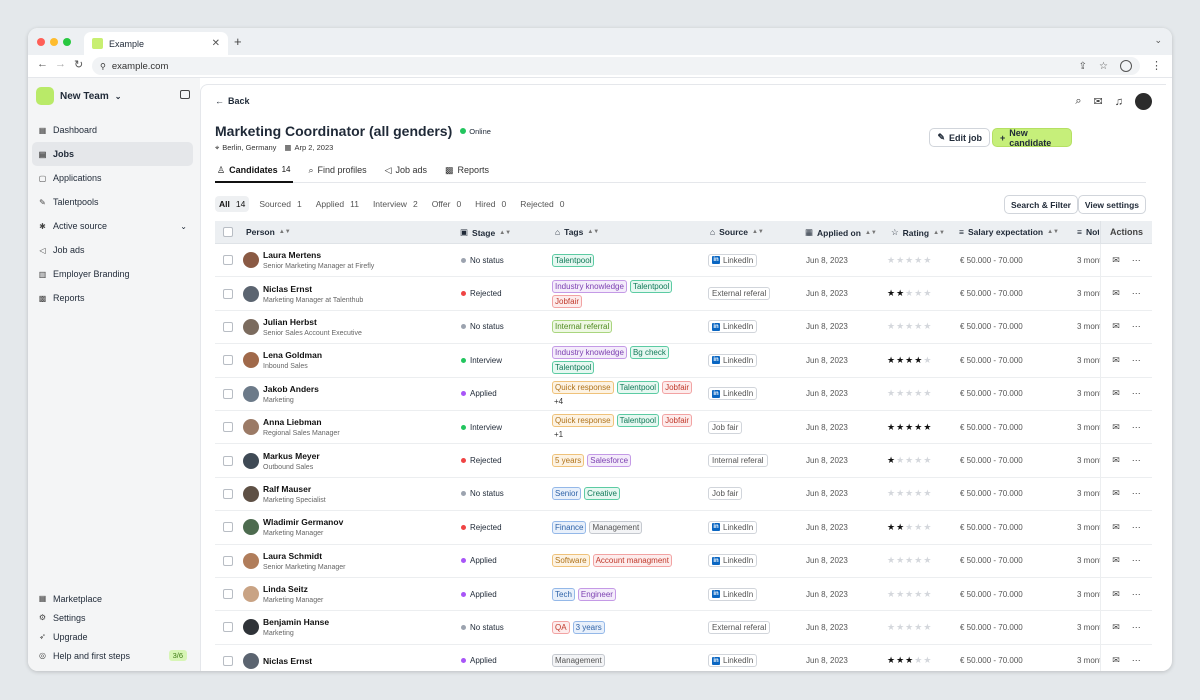 This screenshot has width=1200, height=700. I want to click on filter-rejected: Rejected 0, so click(542, 204).